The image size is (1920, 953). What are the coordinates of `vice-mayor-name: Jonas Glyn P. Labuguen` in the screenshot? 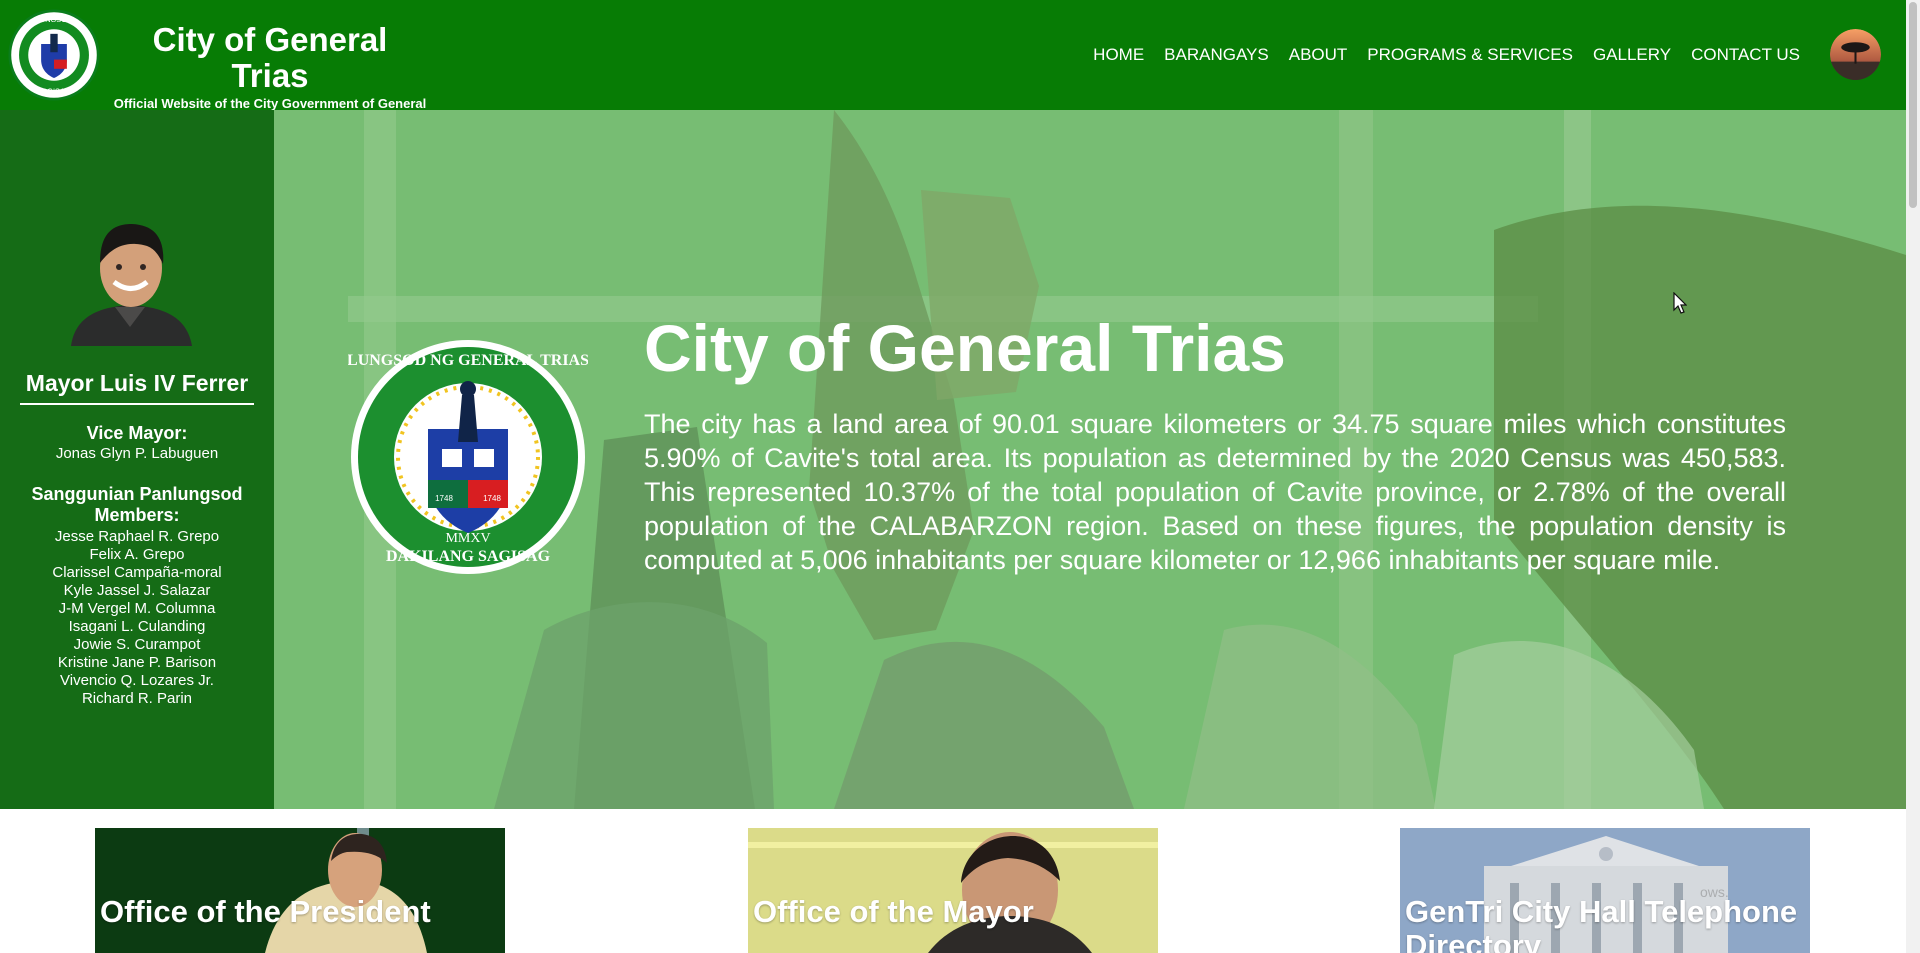 It's located at (137, 453).